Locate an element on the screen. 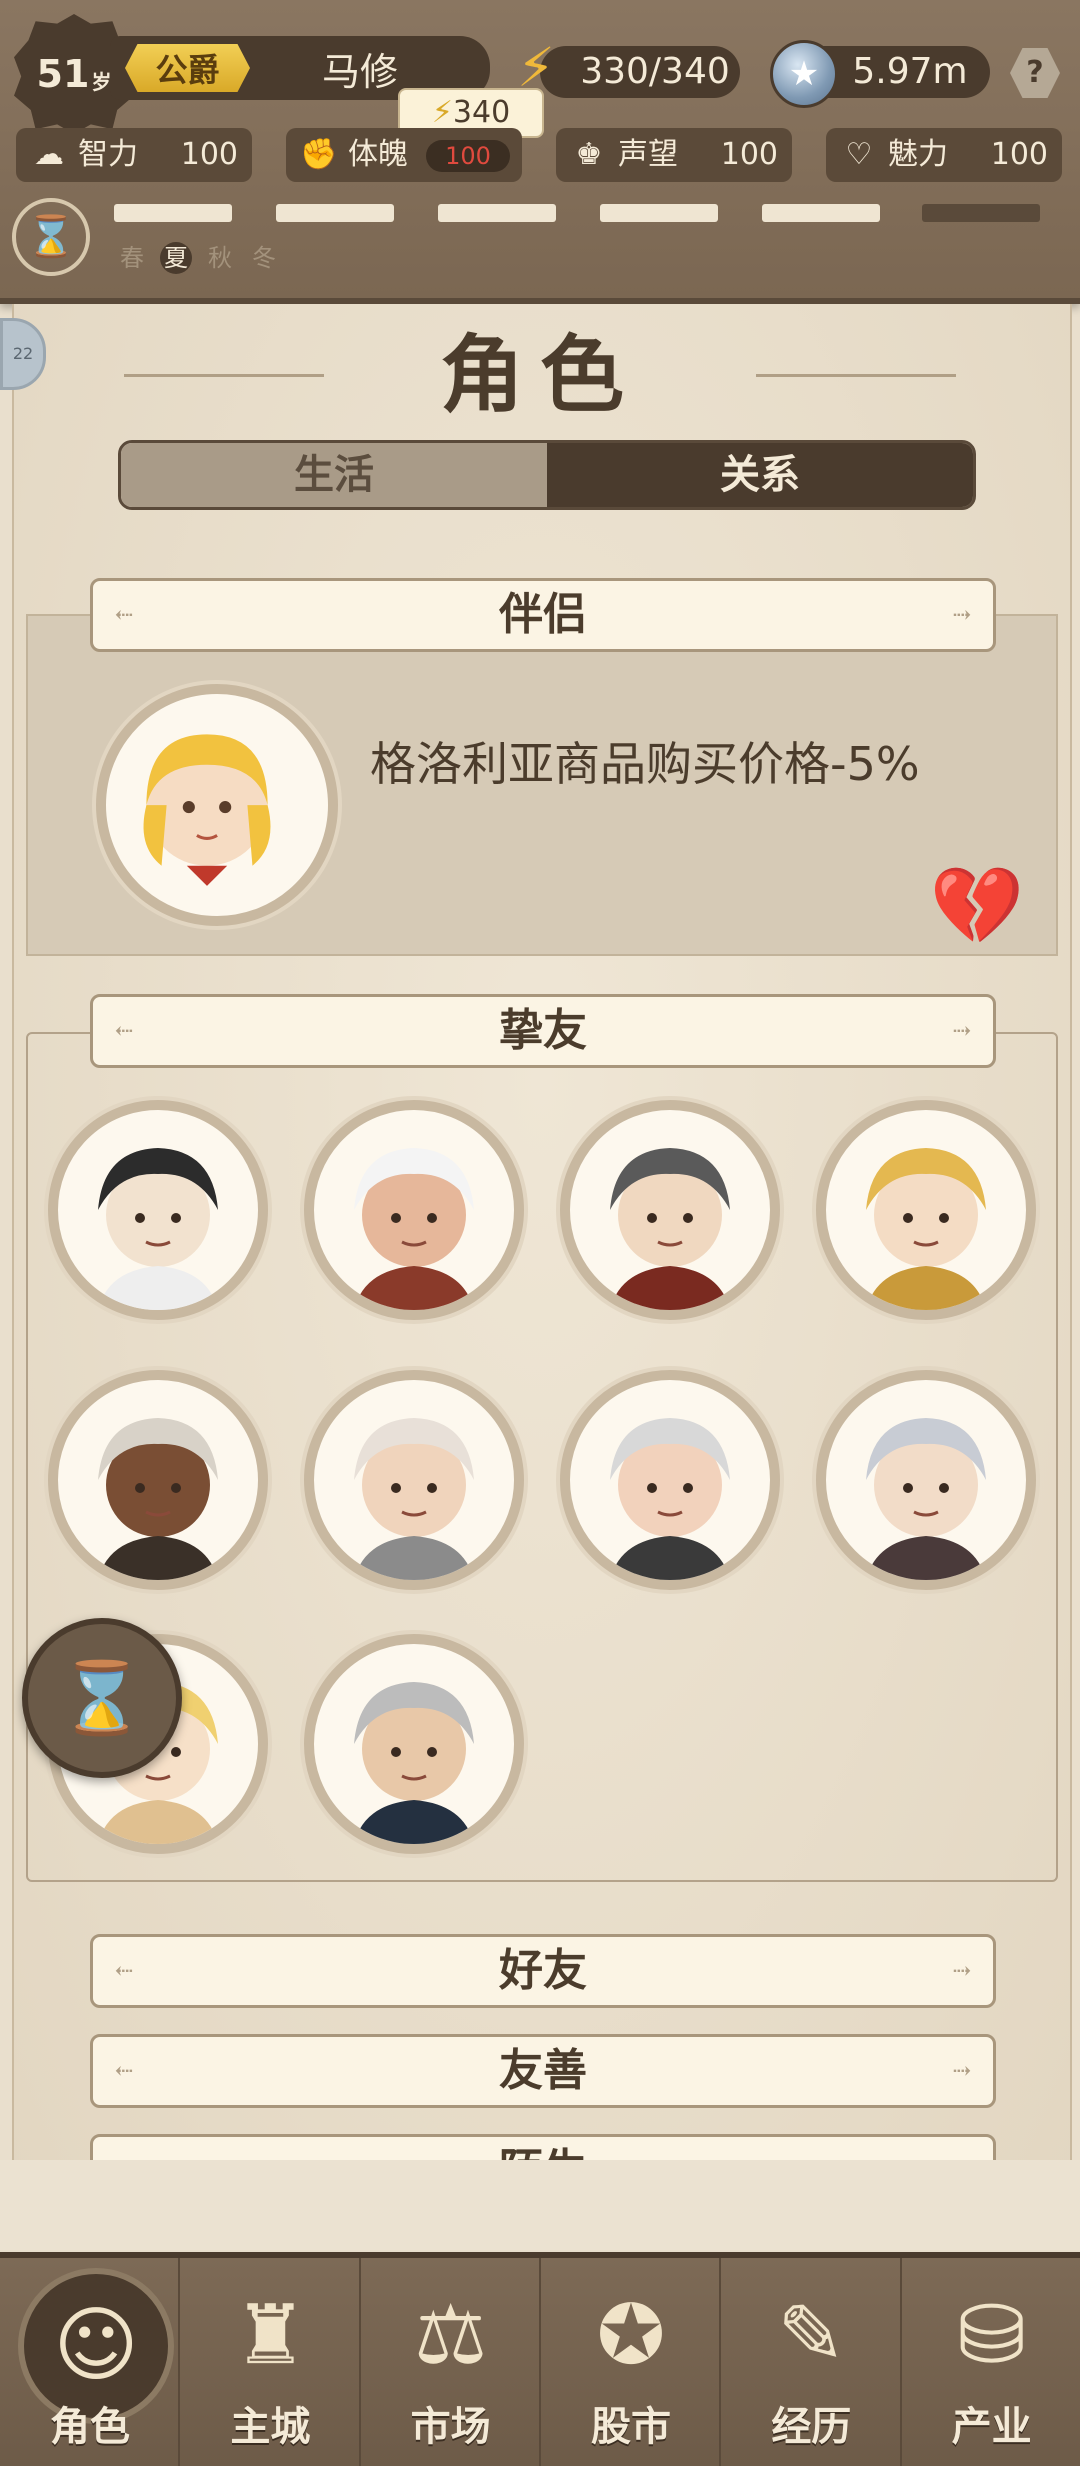 Image resolution: width=1080 pixels, height=2466 pixels. portrait-art-smiling-nun is located at coordinates (414, 1499).